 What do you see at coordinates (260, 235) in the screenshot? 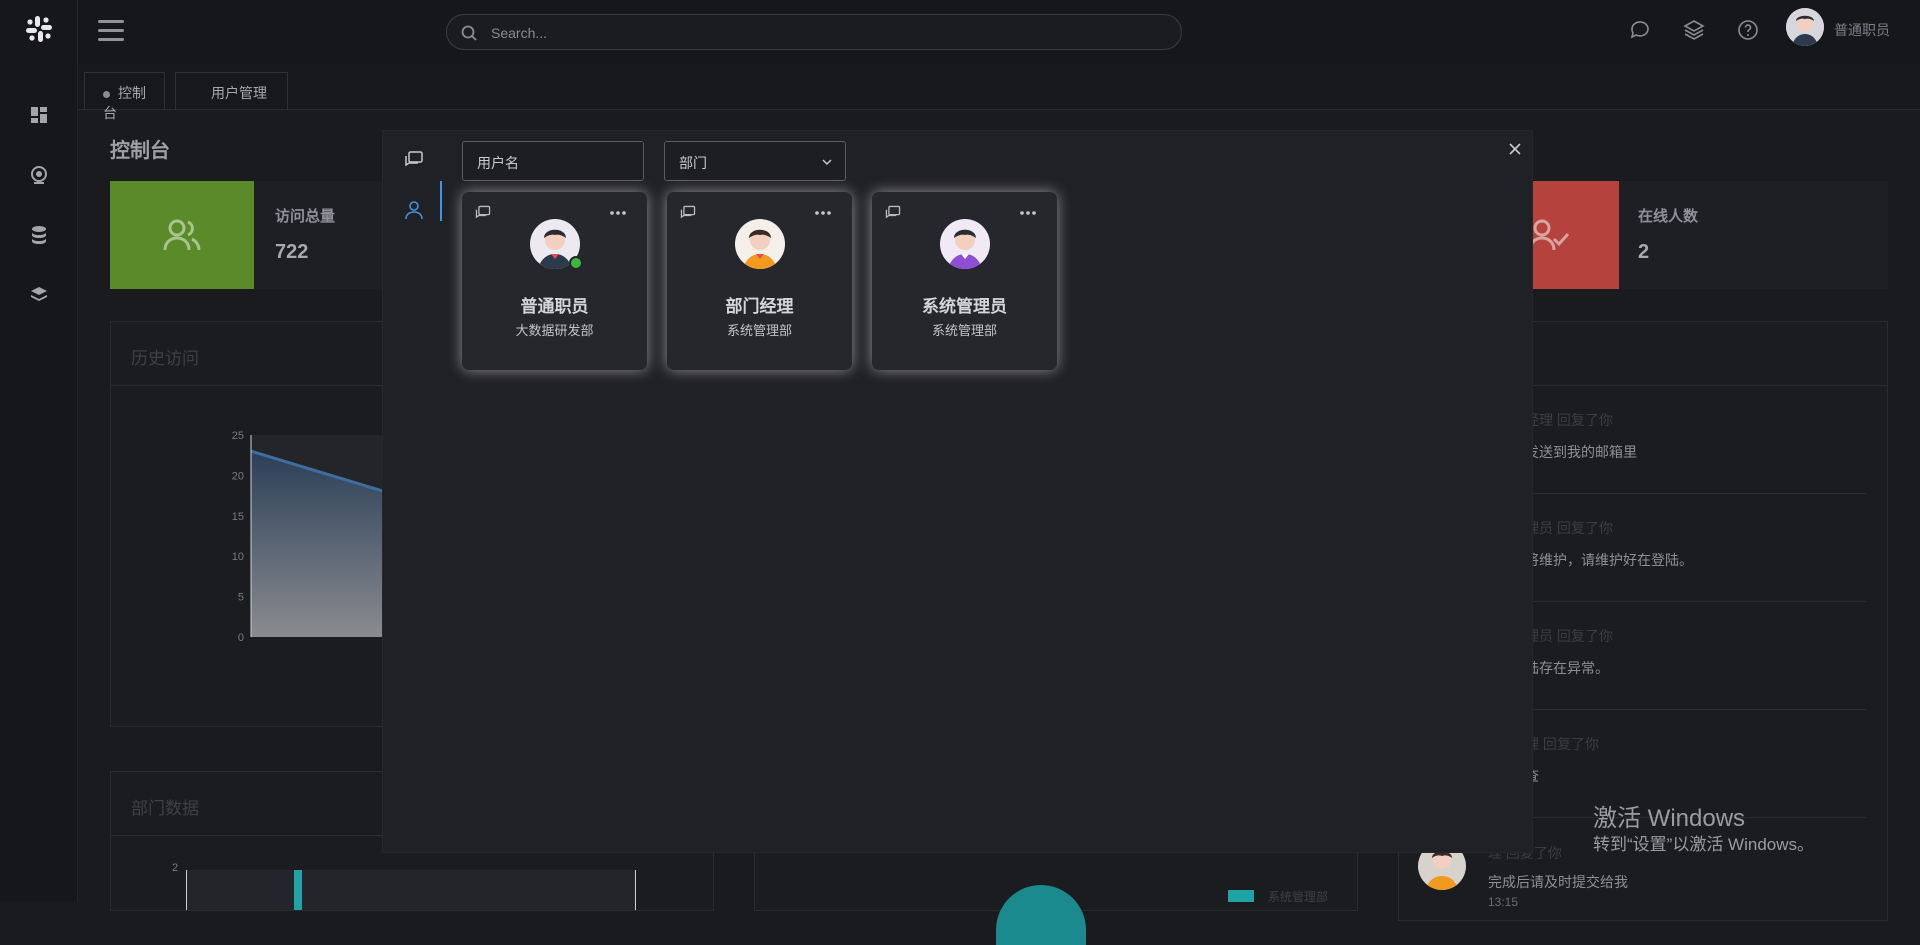
I see `stat-card-visits: 访问总量 722` at bounding box center [260, 235].